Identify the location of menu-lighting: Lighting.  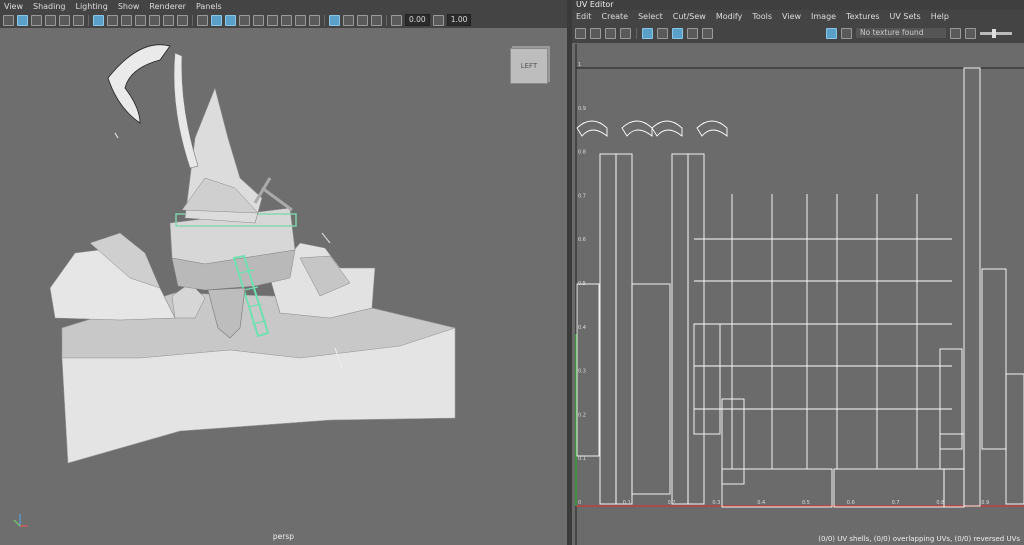
(91, 6).